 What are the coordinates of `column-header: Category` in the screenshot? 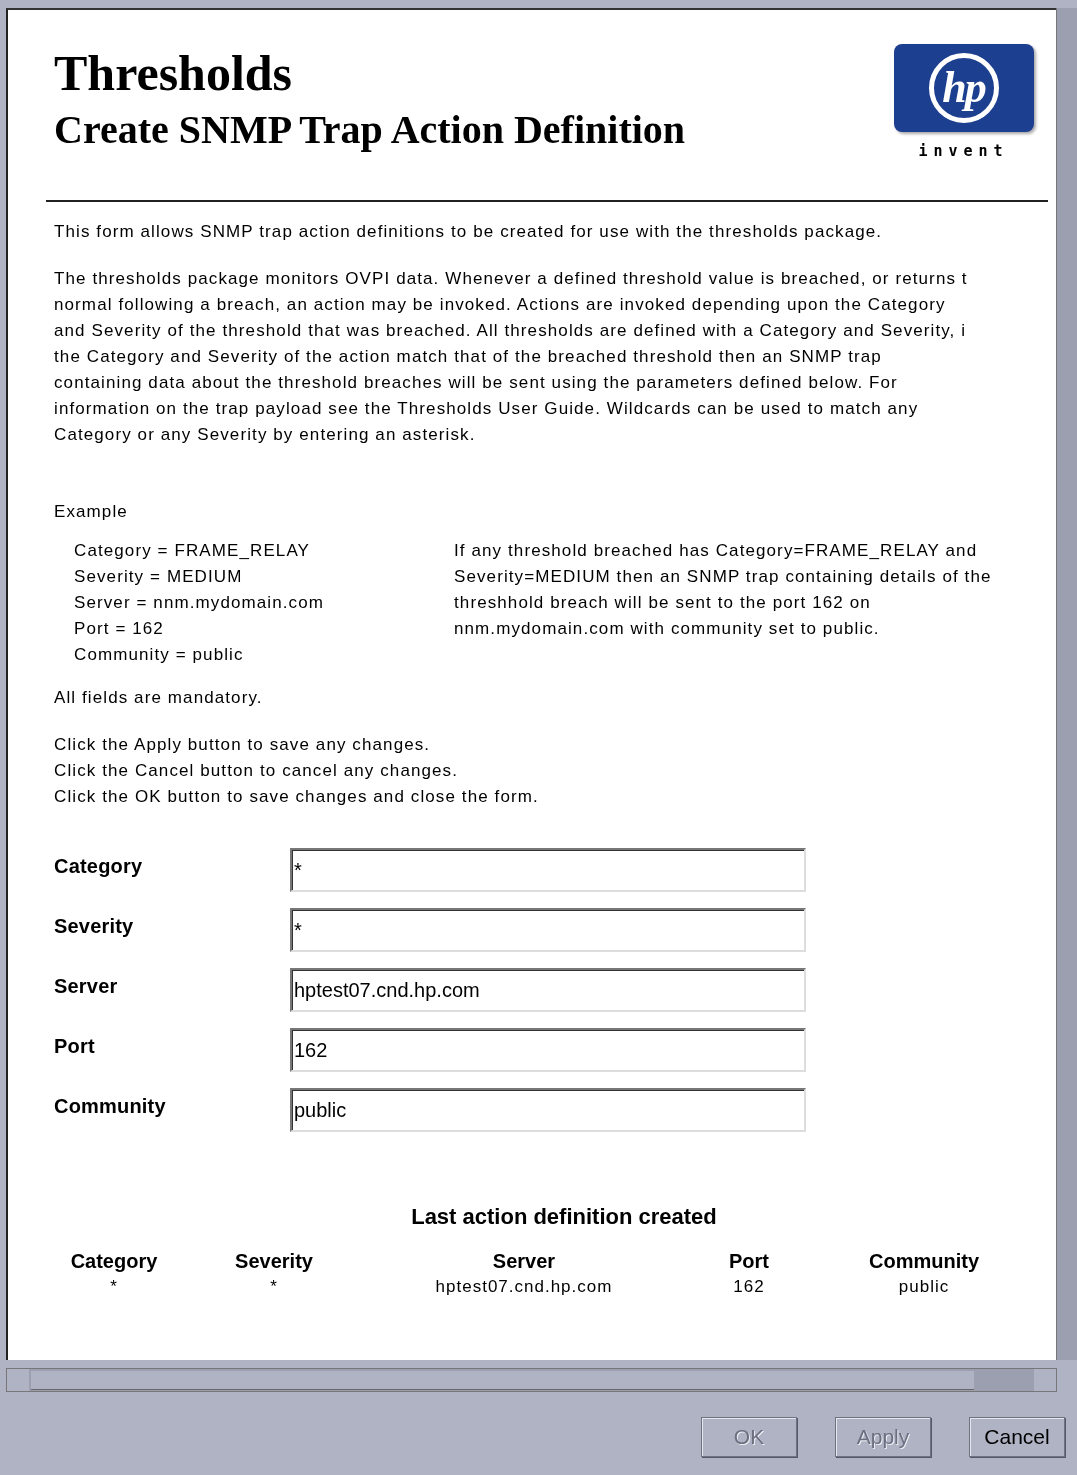 It's located at (114, 1261).